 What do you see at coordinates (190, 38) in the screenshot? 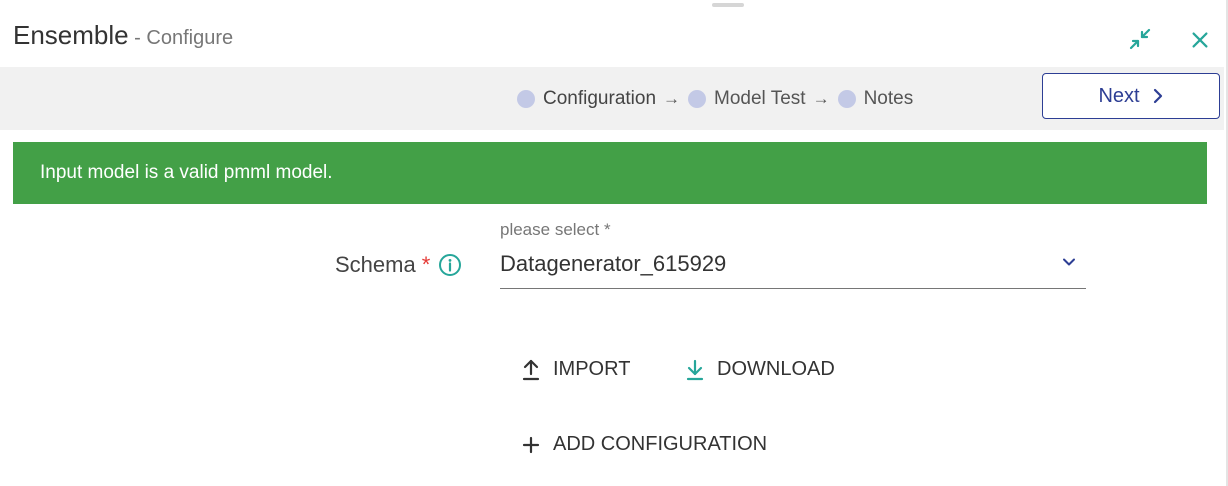
I see `page-subtitle: Configure` at bounding box center [190, 38].